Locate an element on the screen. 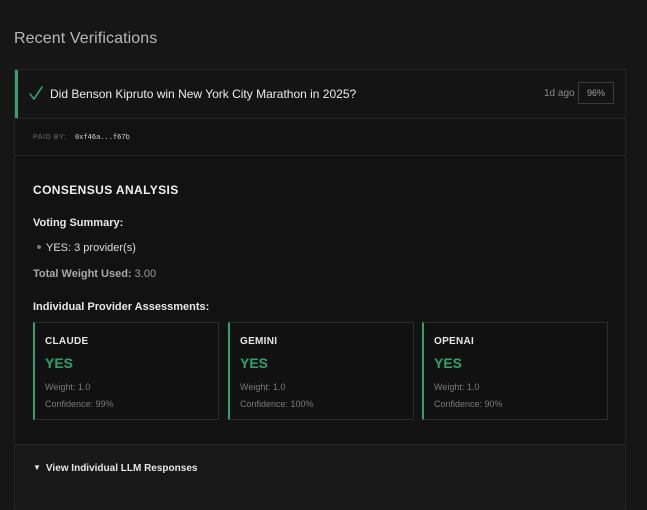 Image resolution: width=647 pixels, height=510 pixels. provider-card-claude: CLAUDE YES Weight: 1.0 Confidence: 99% is located at coordinates (126, 371).